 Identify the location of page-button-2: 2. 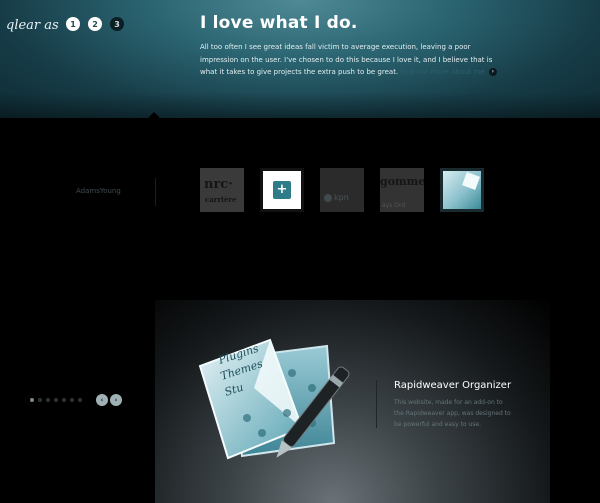
(95, 24).